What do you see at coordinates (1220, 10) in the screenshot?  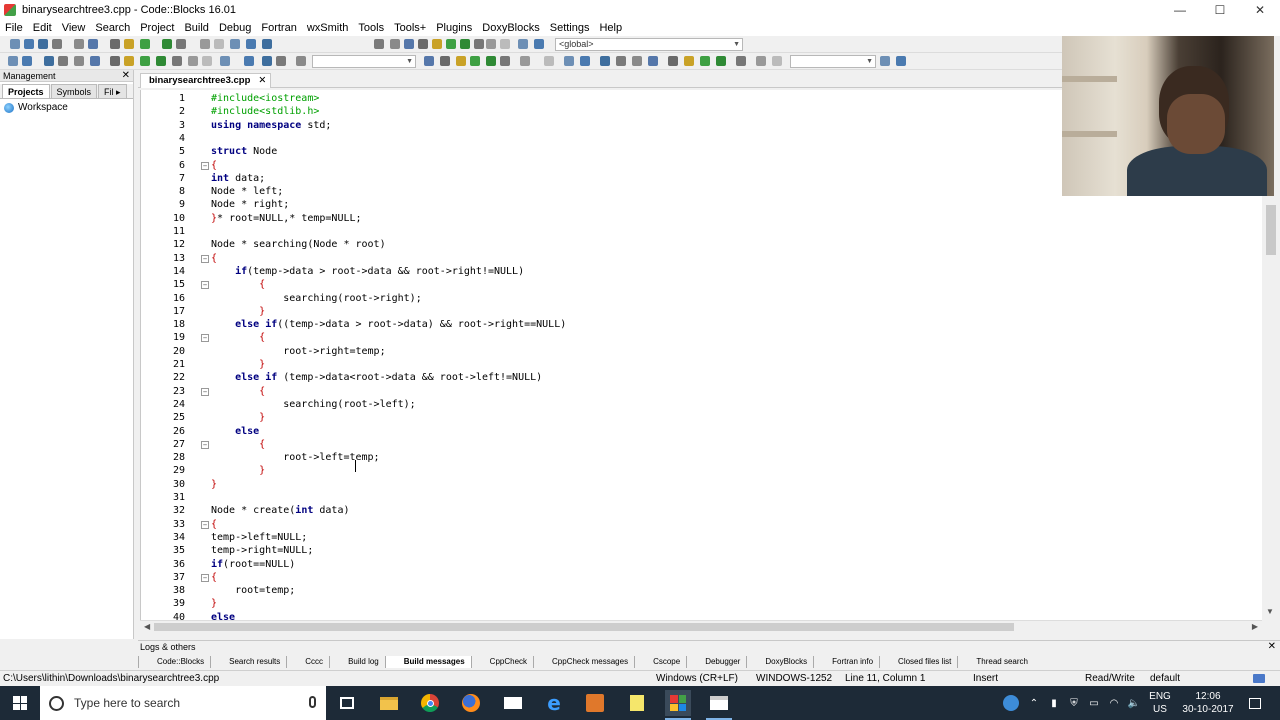 I see `maximize-button: ☐` at bounding box center [1220, 10].